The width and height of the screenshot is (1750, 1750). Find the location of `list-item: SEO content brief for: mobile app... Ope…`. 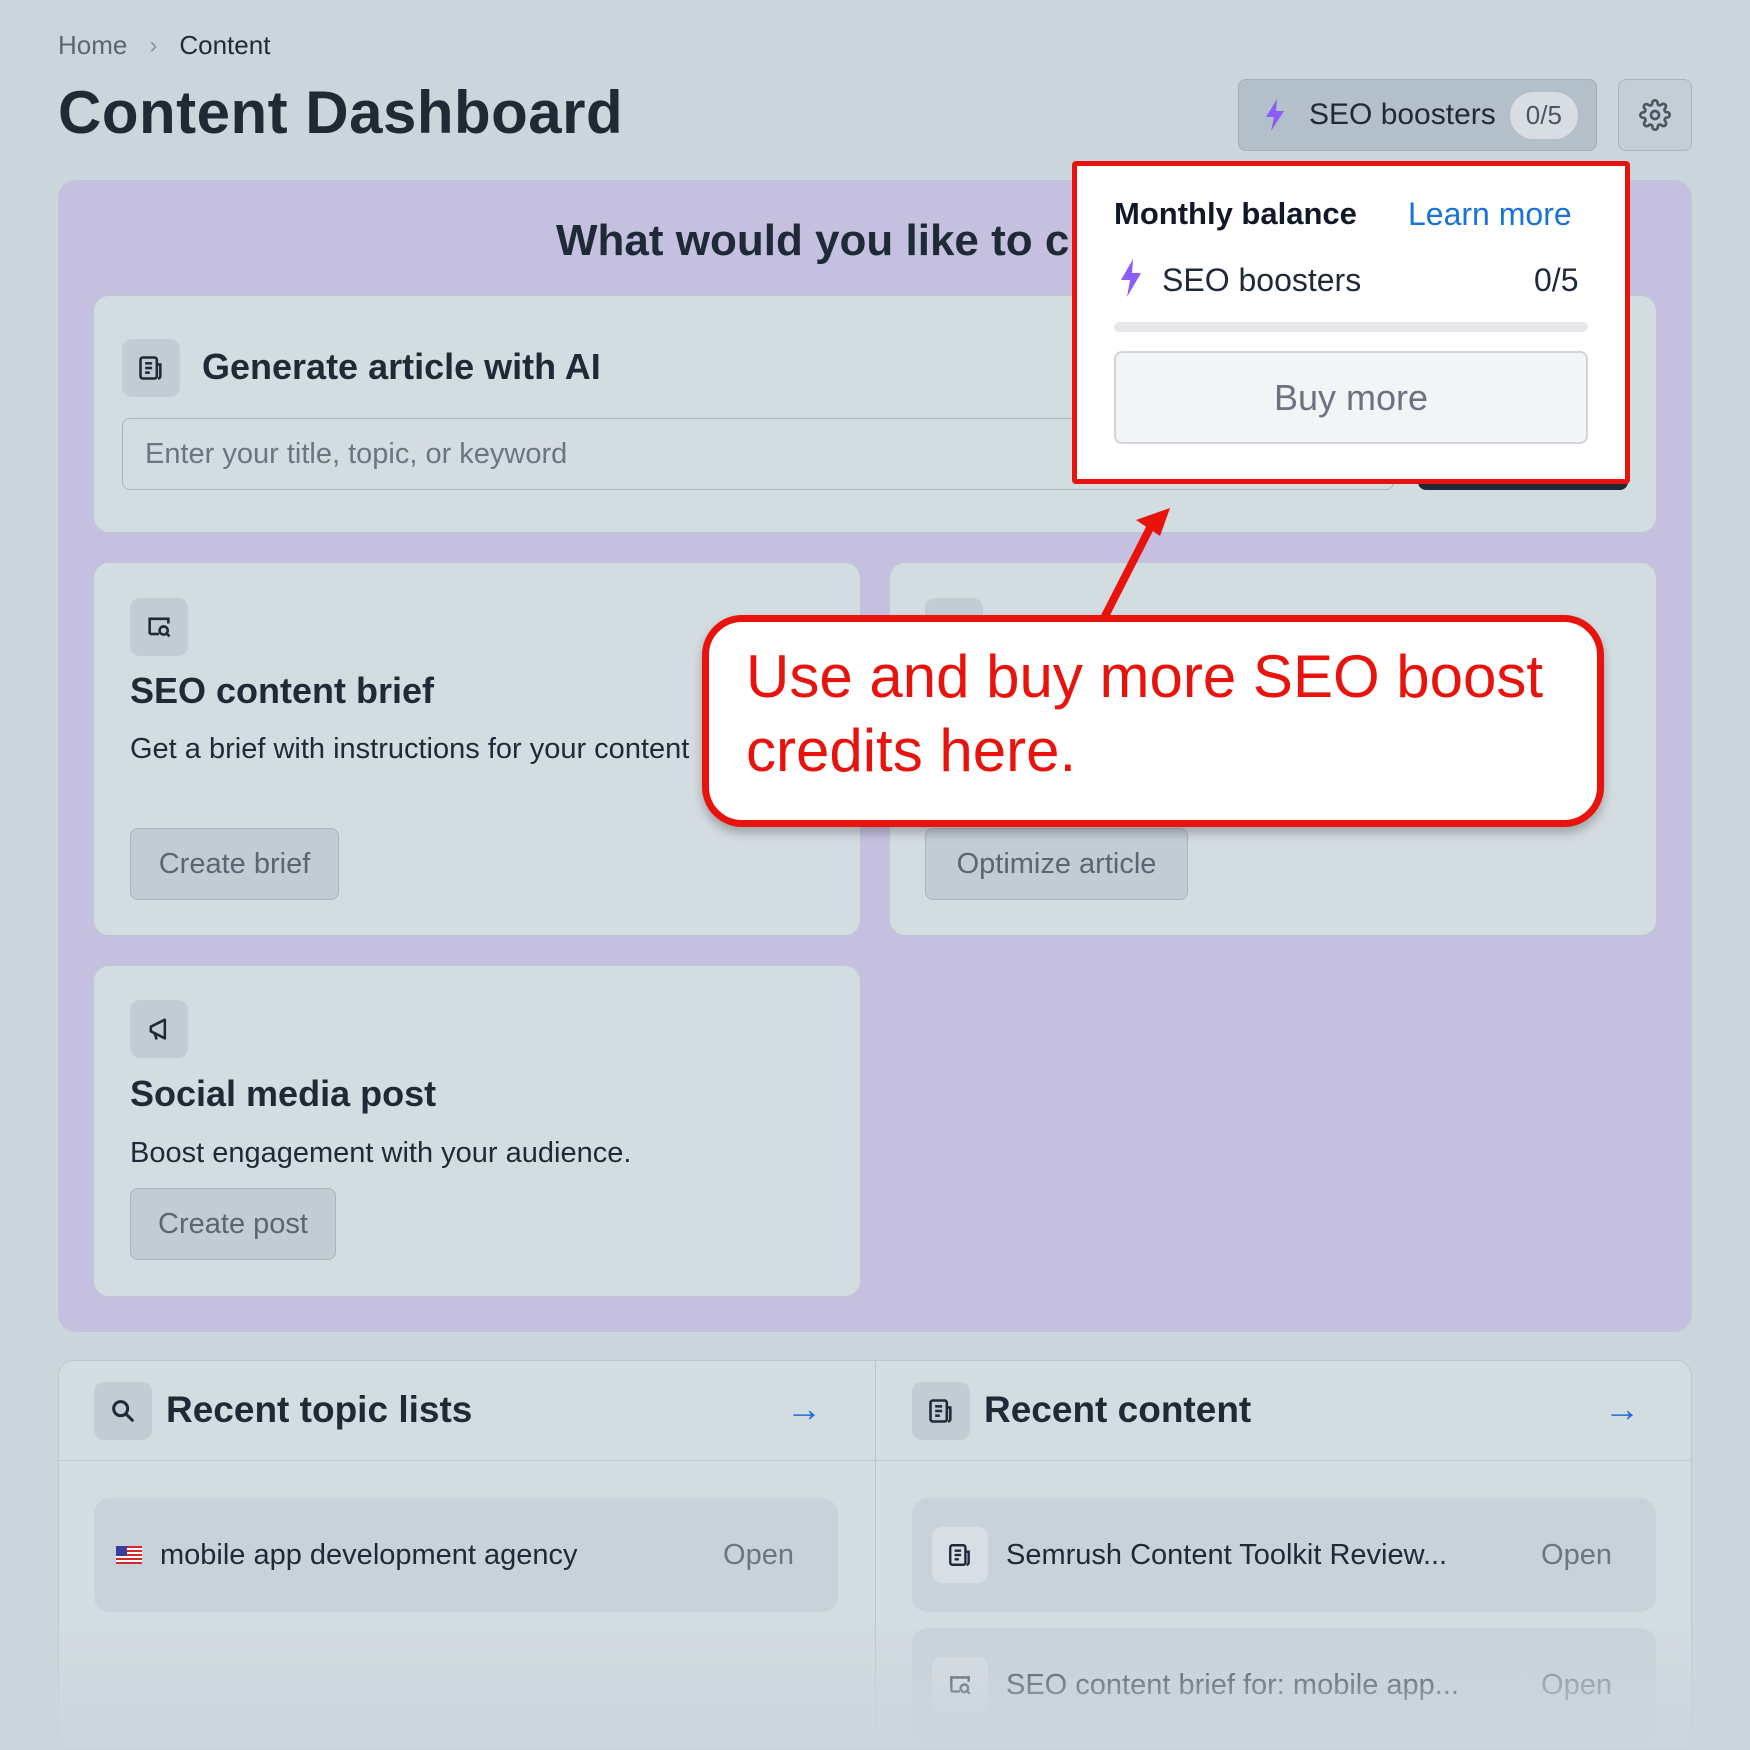

list-item: SEO content brief for: mobile app... Ope… is located at coordinates (1284, 1685).